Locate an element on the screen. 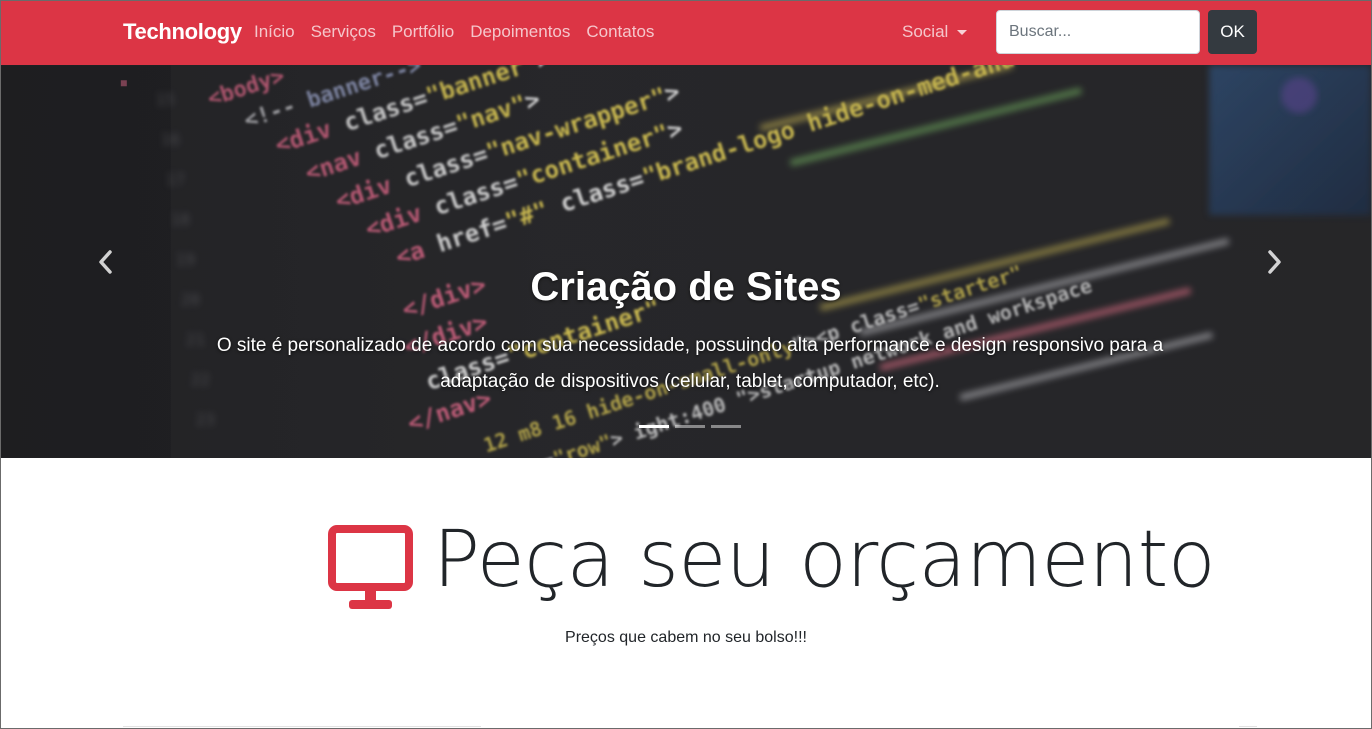 Image resolution: width=1372 pixels, height=729 pixels. nav-link-contatos: Contatos is located at coordinates (620, 32).